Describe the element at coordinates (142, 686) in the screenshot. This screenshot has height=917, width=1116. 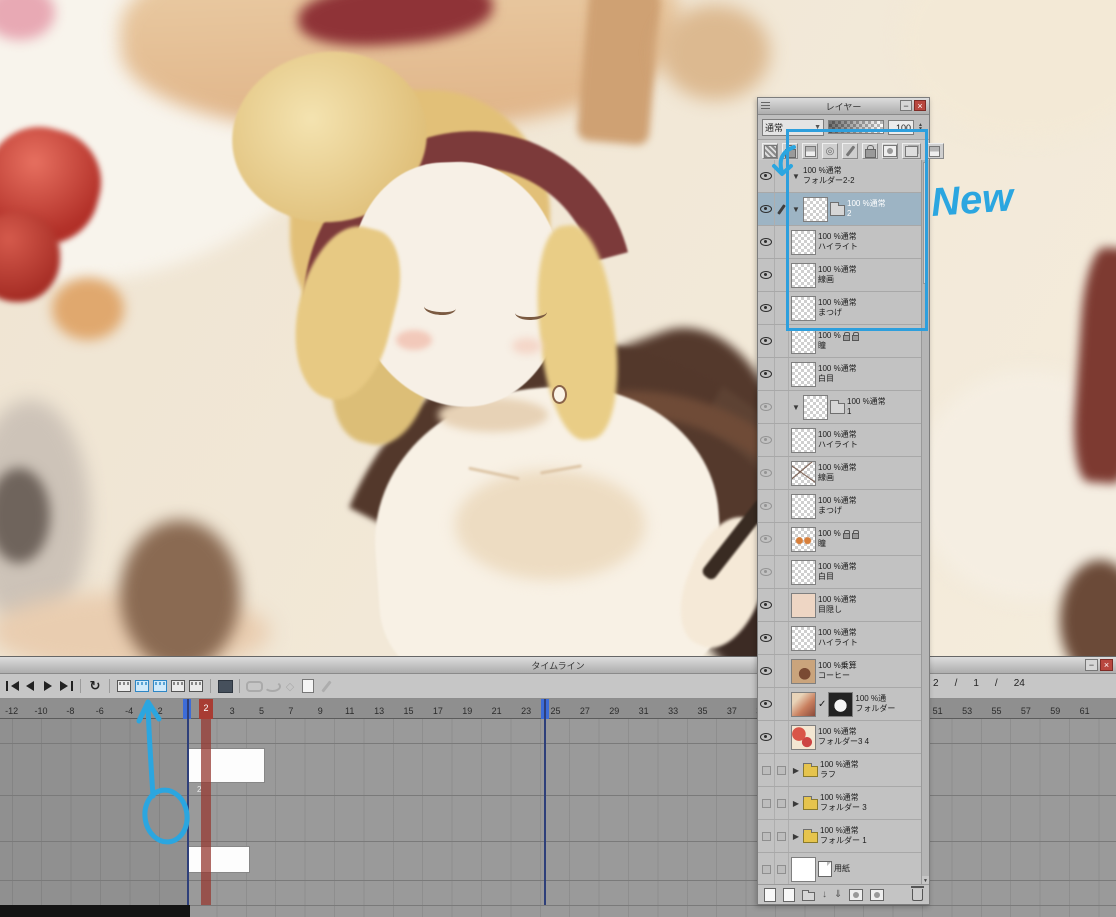
I see `new-animation-folder-button` at that location.